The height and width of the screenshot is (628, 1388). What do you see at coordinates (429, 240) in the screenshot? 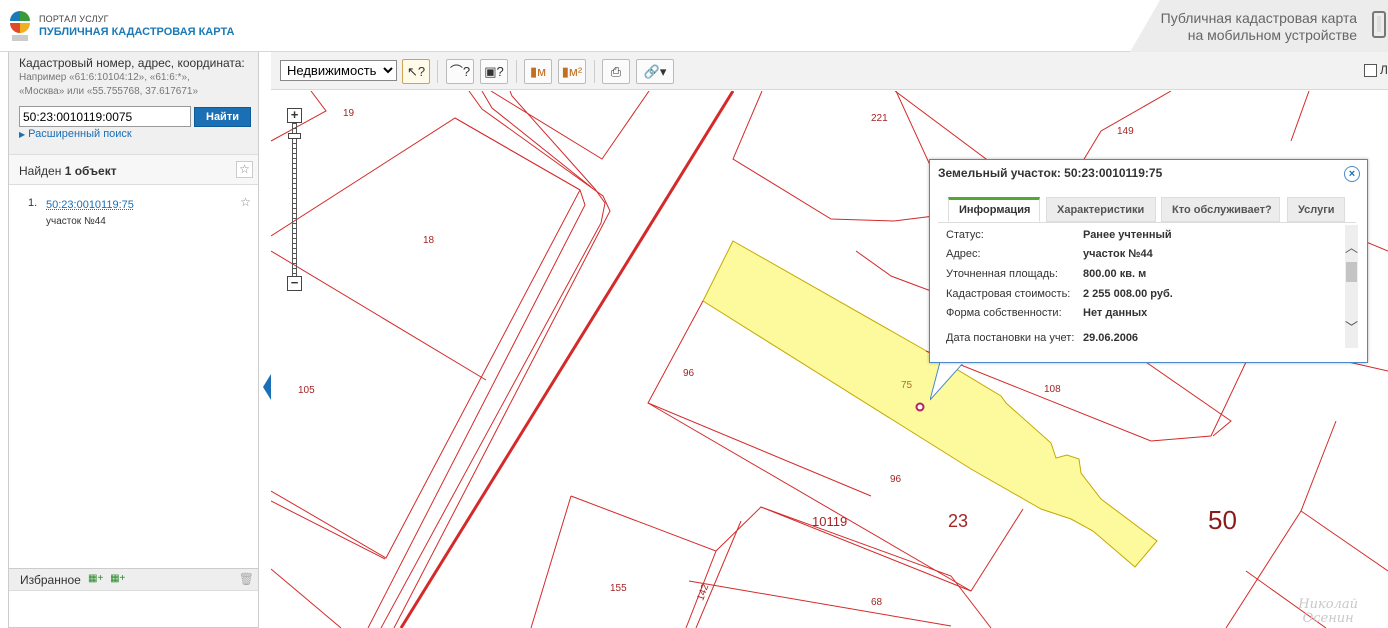
I see `map-label: 18` at bounding box center [429, 240].